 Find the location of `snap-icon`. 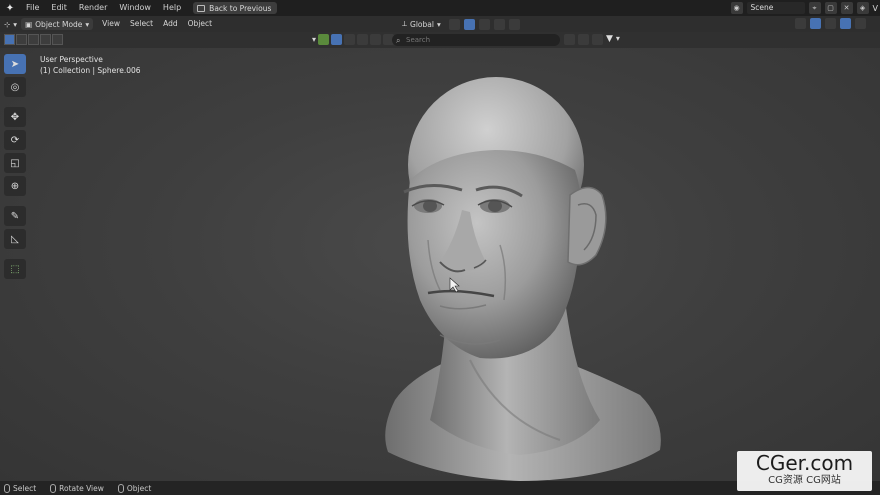

snap-icon is located at coordinates (469, 24).